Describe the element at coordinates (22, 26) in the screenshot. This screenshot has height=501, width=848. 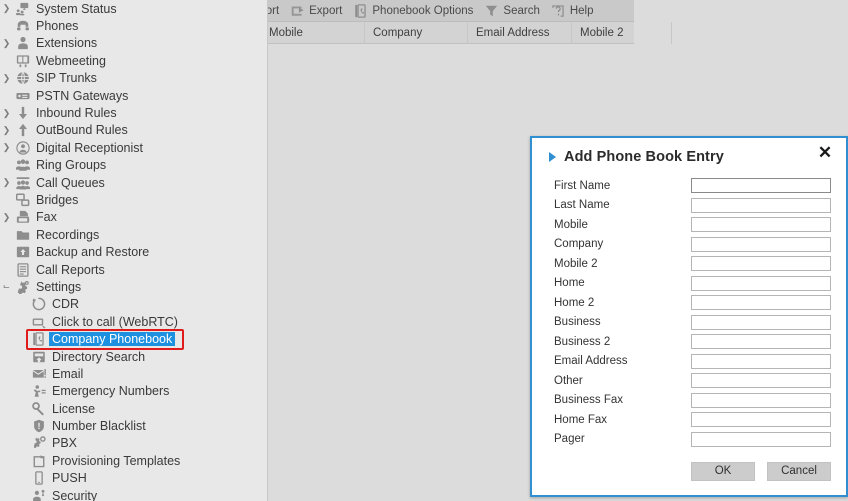
I see `phone-icon` at that location.